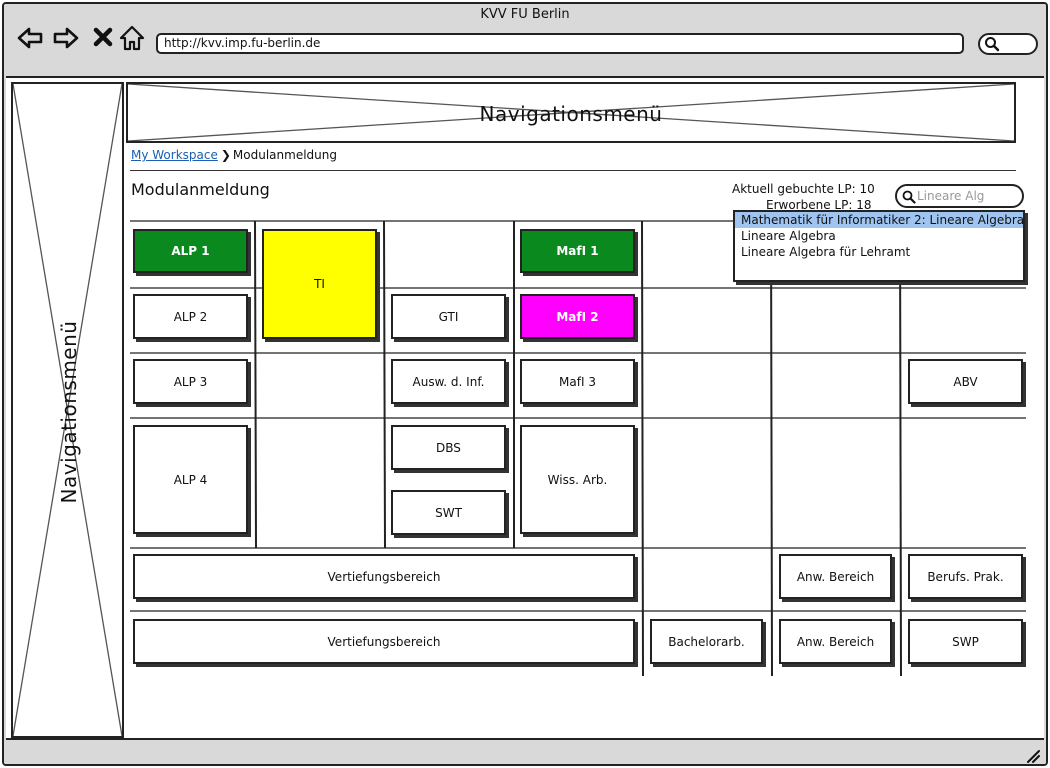  Describe the element at coordinates (965, 381) in the screenshot. I see `module-abv: ABV` at that location.